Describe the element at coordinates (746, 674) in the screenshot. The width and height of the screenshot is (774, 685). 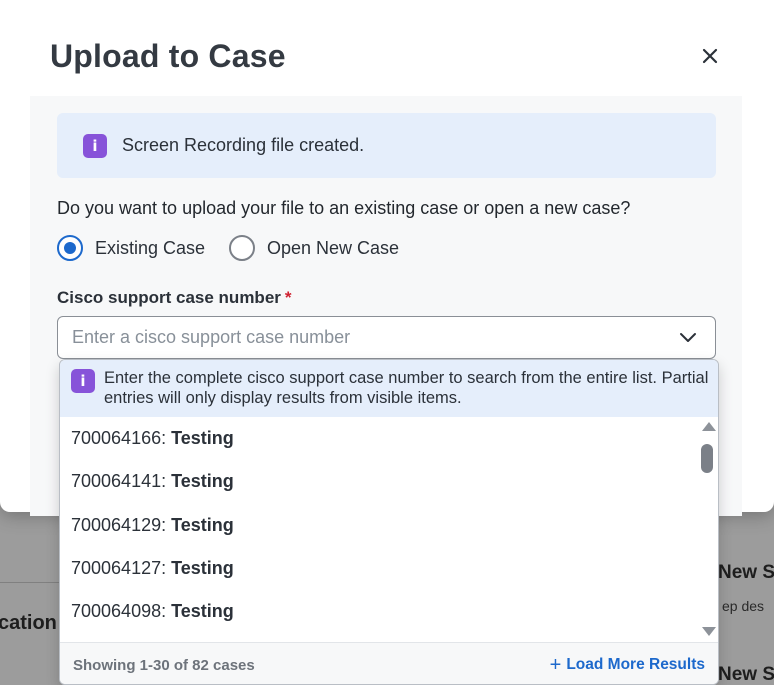
I see `background-label-right-2: New S` at that location.